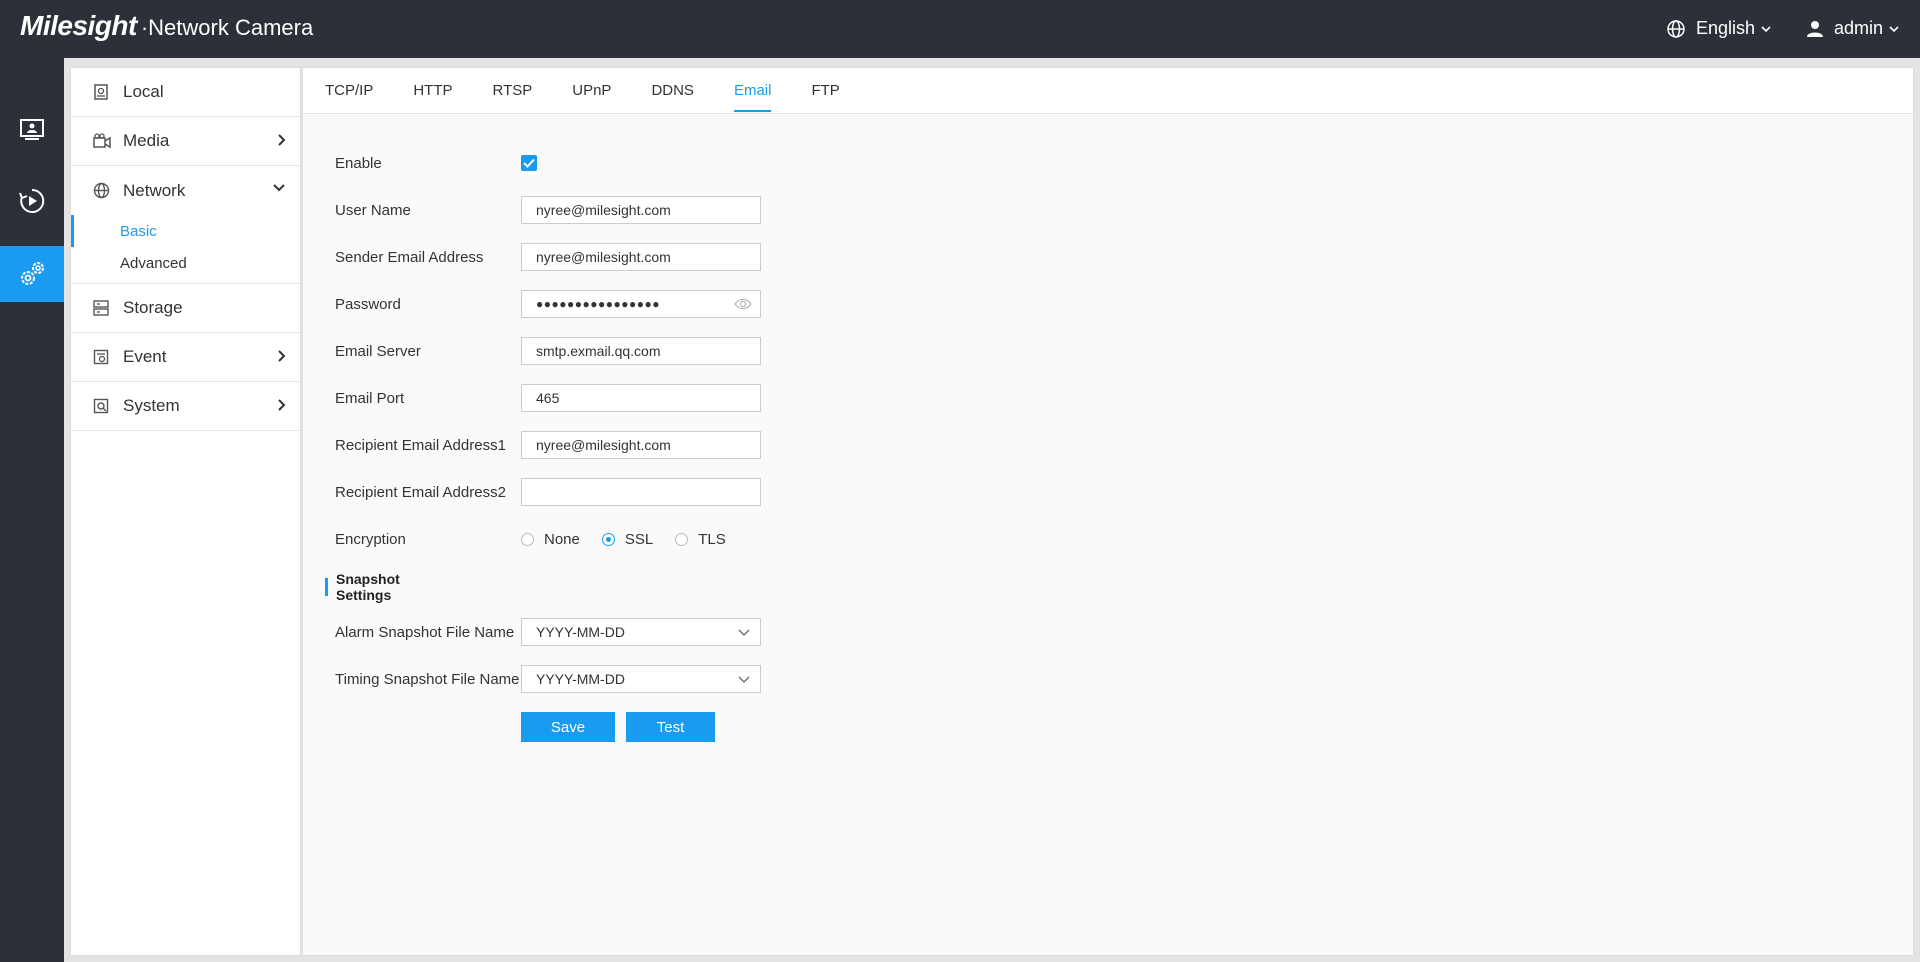  What do you see at coordinates (370, 539) in the screenshot?
I see `encryption-label: Encryption` at bounding box center [370, 539].